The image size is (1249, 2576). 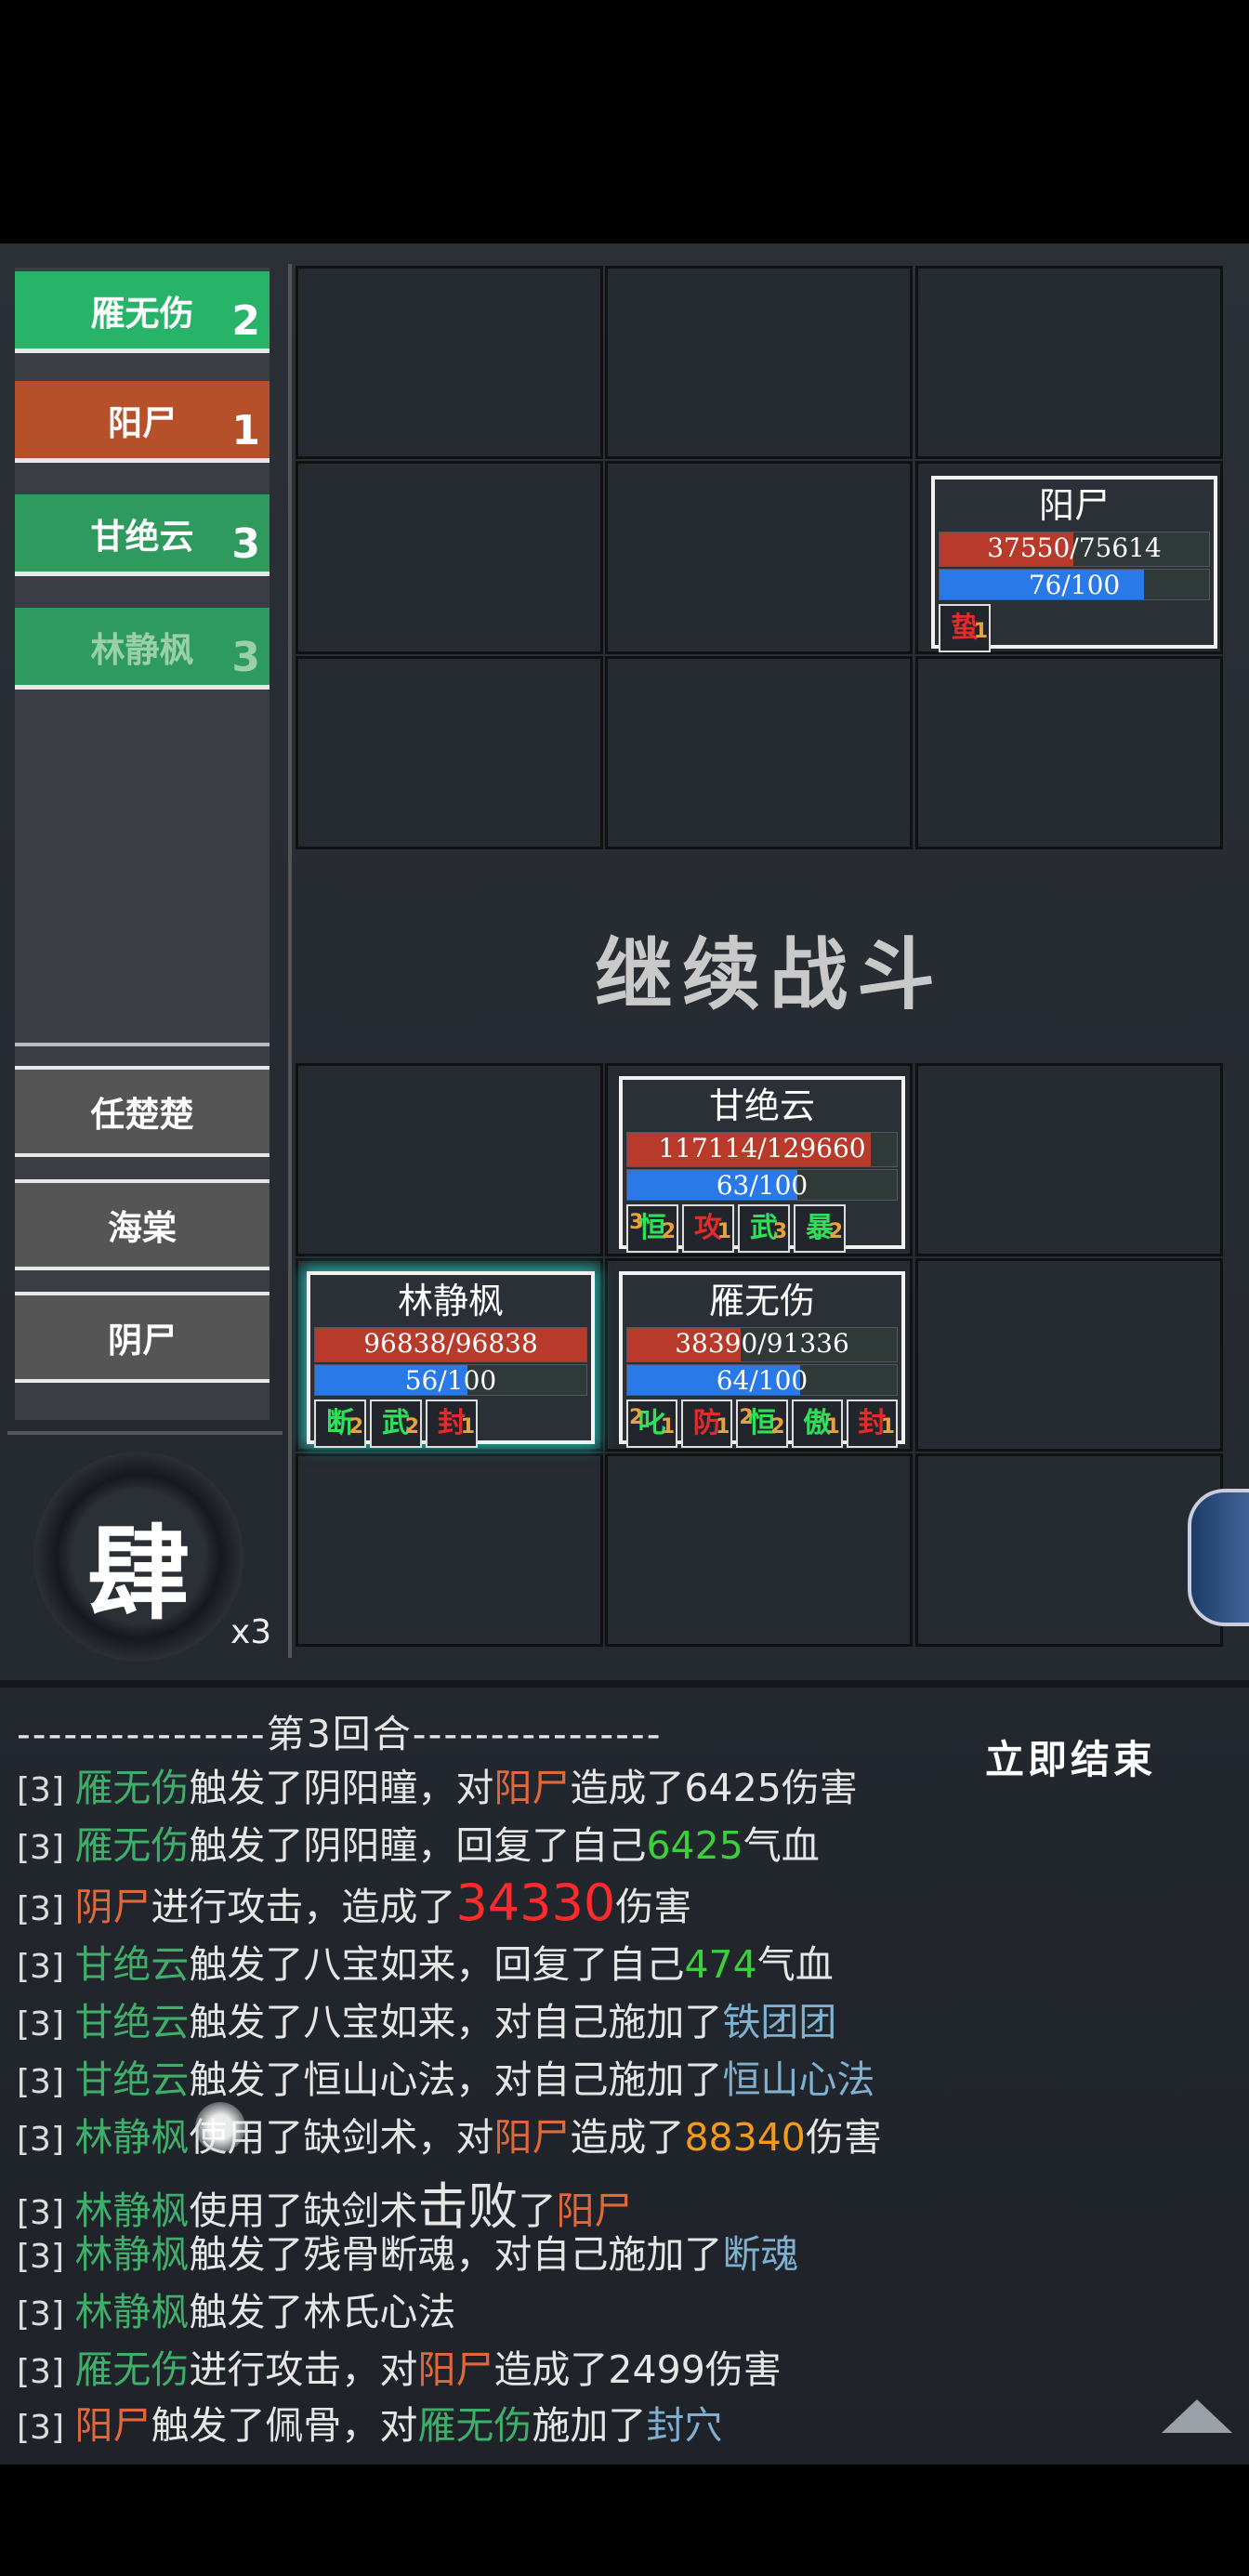 I want to click on end-now-button: 立即结束, so click(x=1070, y=1756).